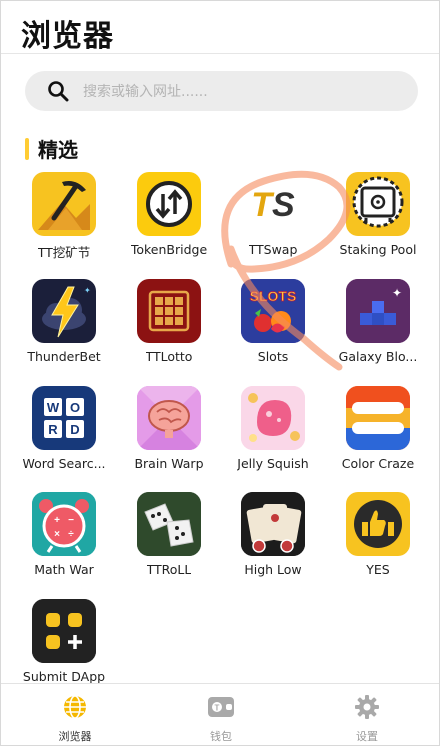 The height and width of the screenshot is (746, 440). I want to click on section-title: 精选, so click(58, 150).